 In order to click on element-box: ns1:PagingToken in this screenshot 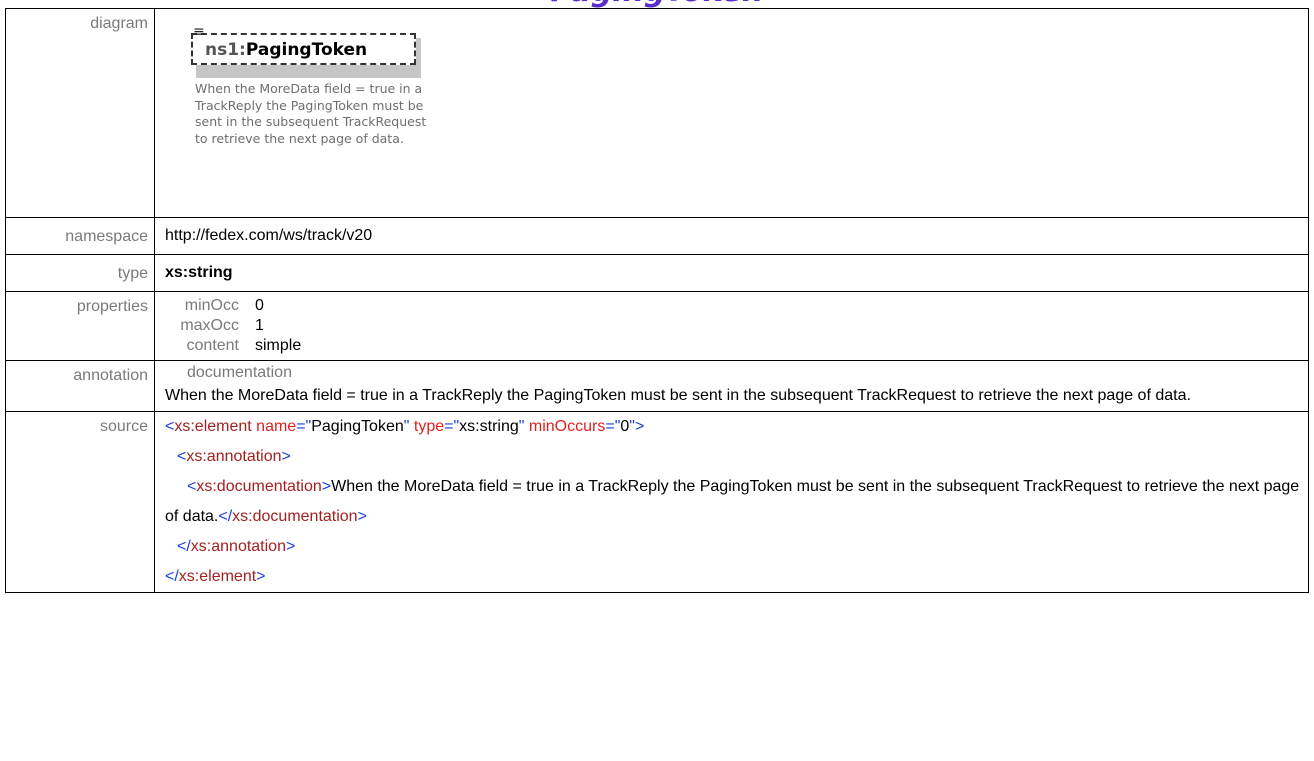, I will do `click(303, 49)`.